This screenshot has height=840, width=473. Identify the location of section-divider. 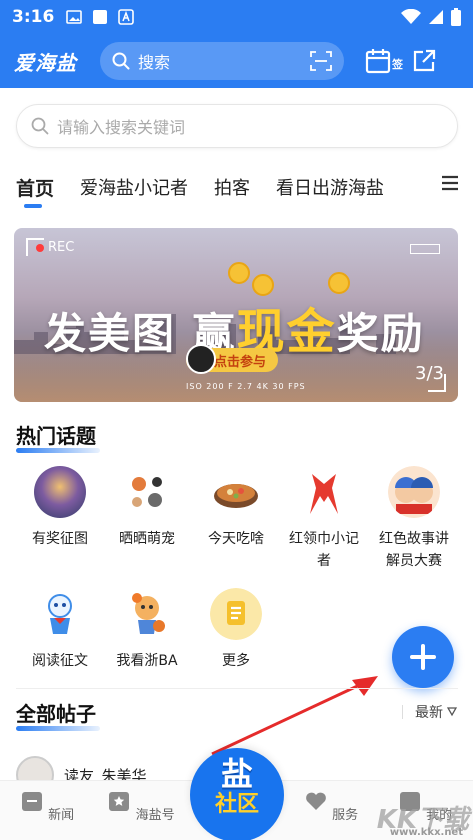
(237, 688).